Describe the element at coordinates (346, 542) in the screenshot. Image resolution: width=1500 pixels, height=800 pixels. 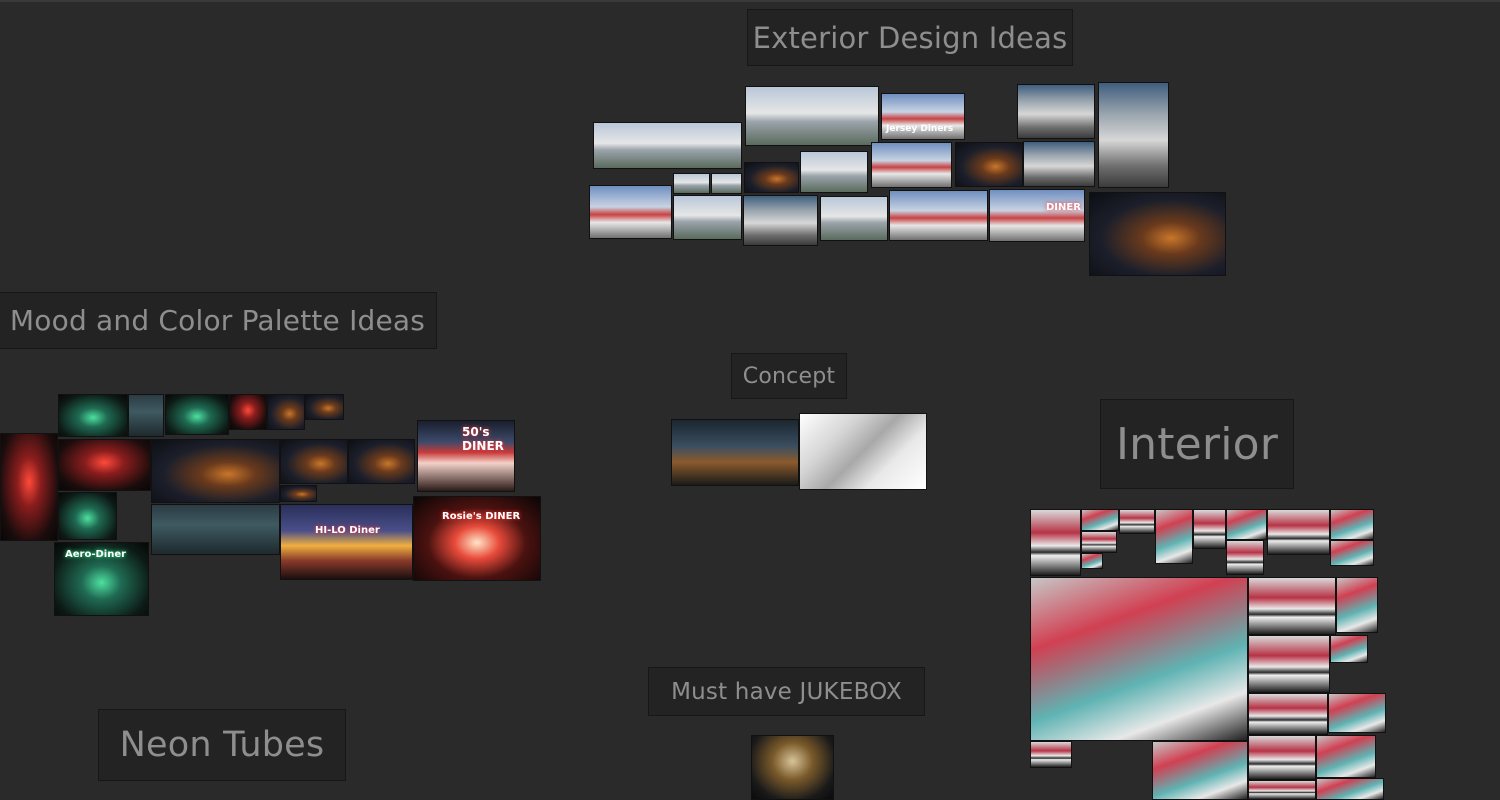
I see `mood-image: HI-LO Diner` at that location.